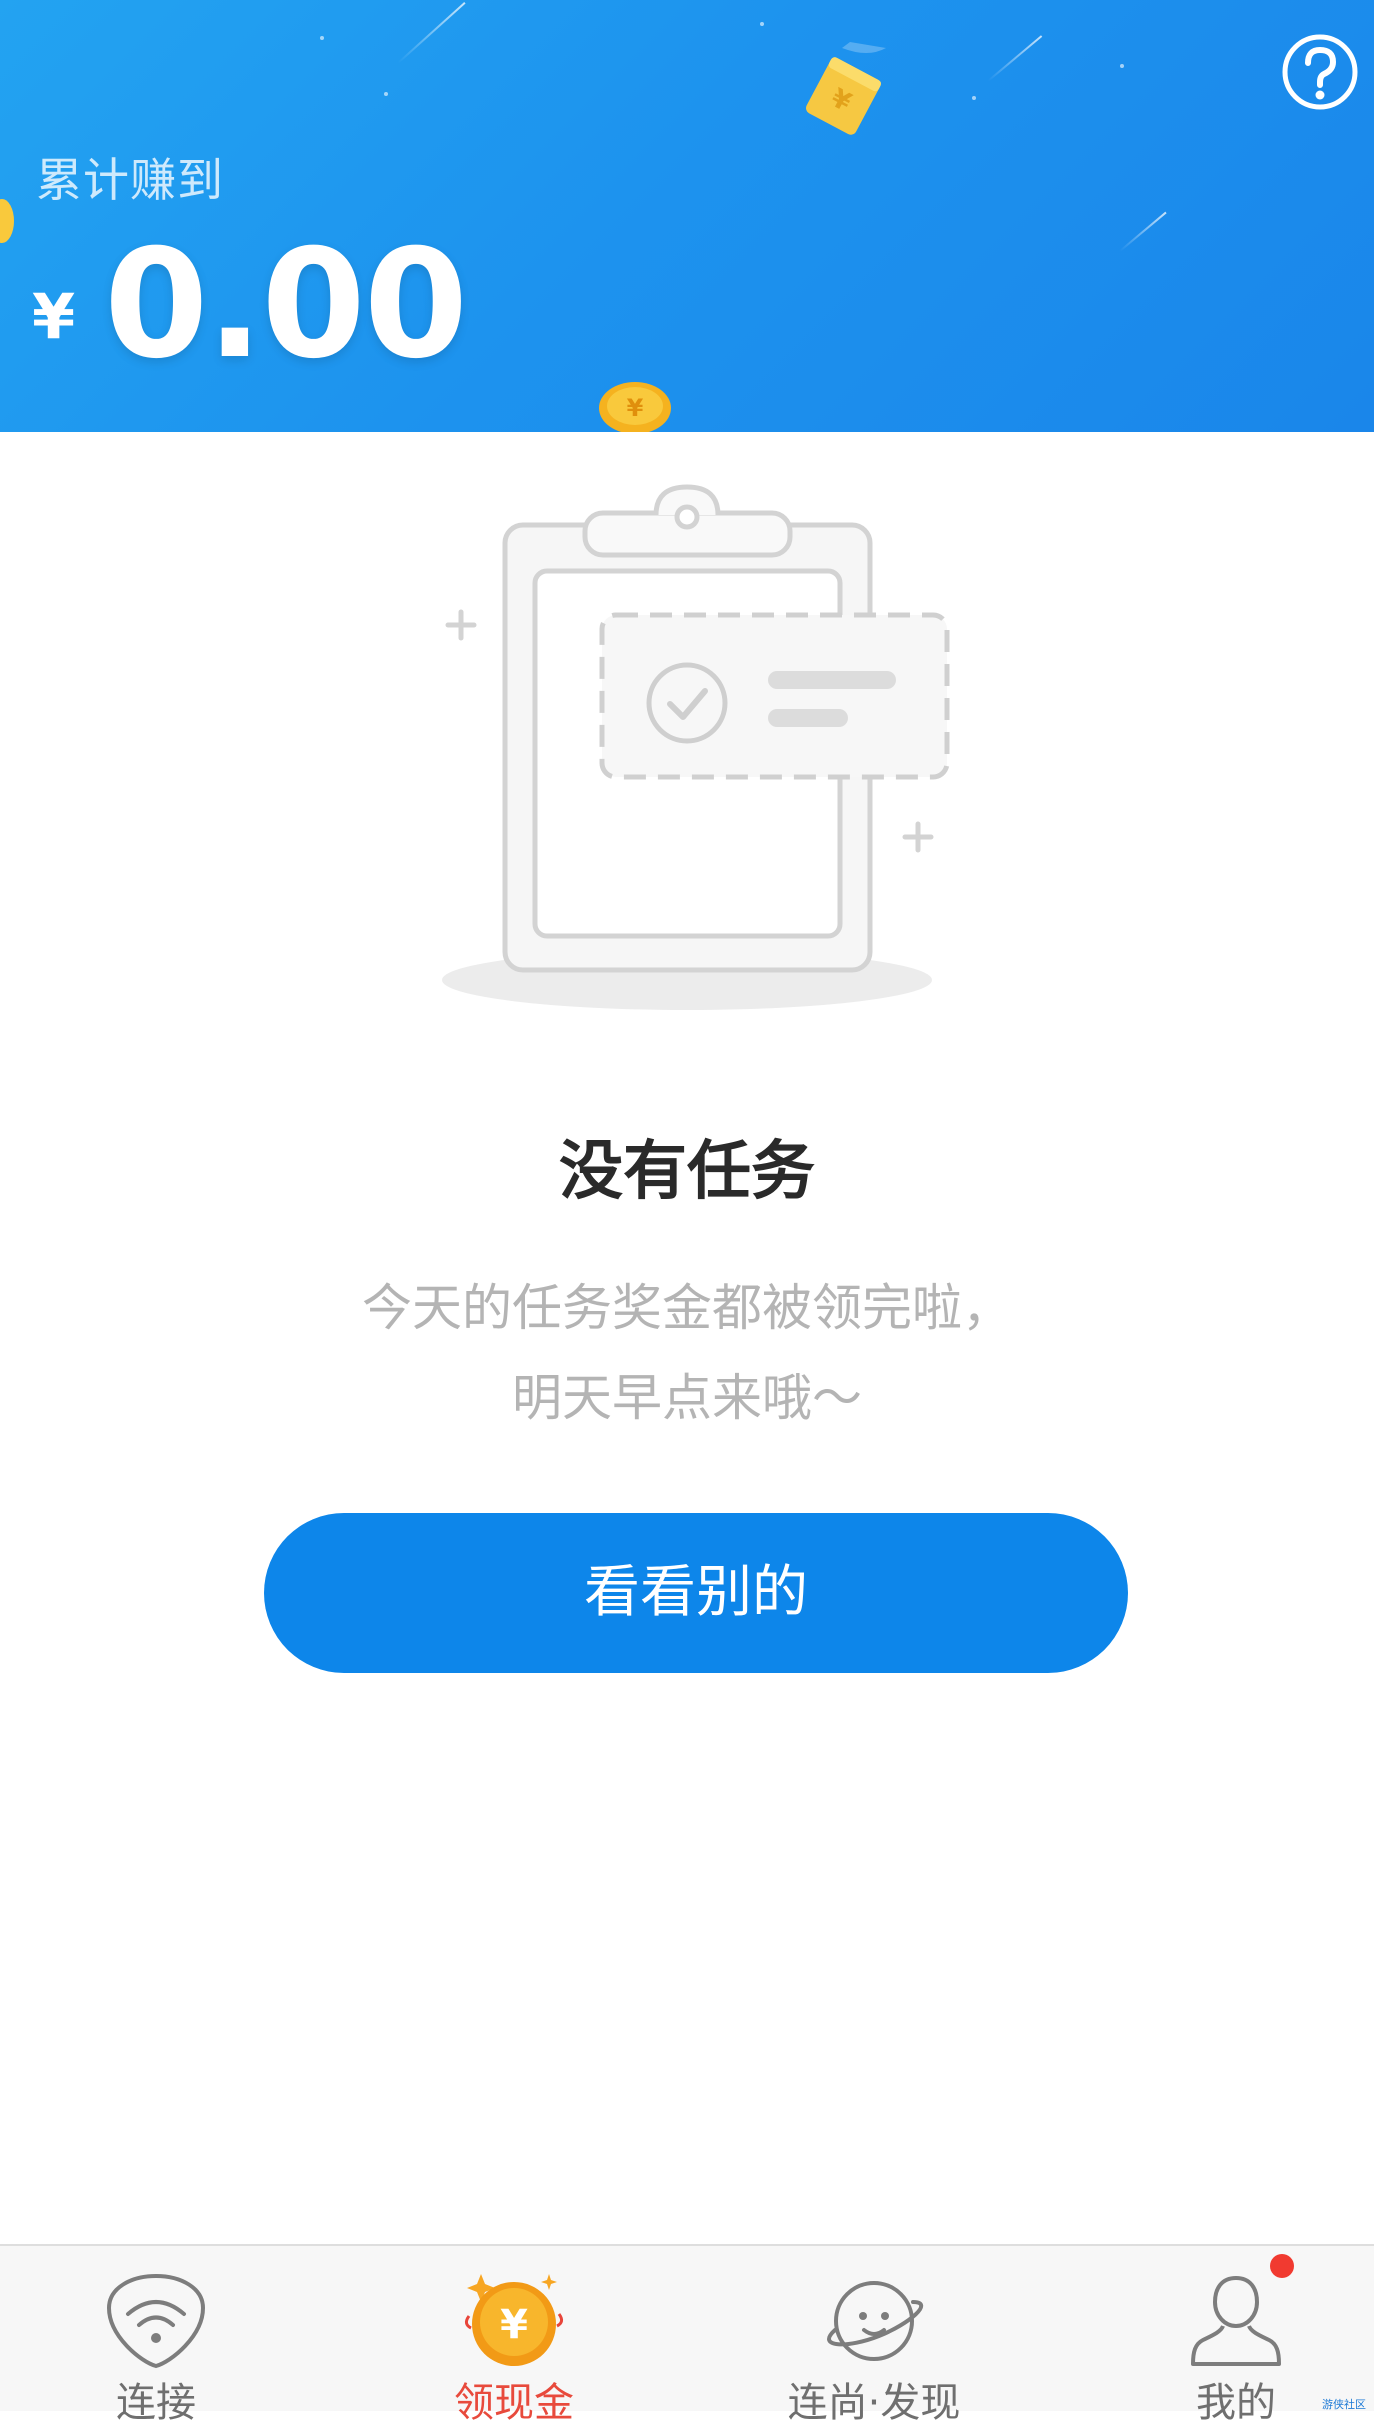 The height and width of the screenshot is (2430, 1374). I want to click on empty-state-description: 今天的任务奖金都被领完啦，, so click(687, 1308).